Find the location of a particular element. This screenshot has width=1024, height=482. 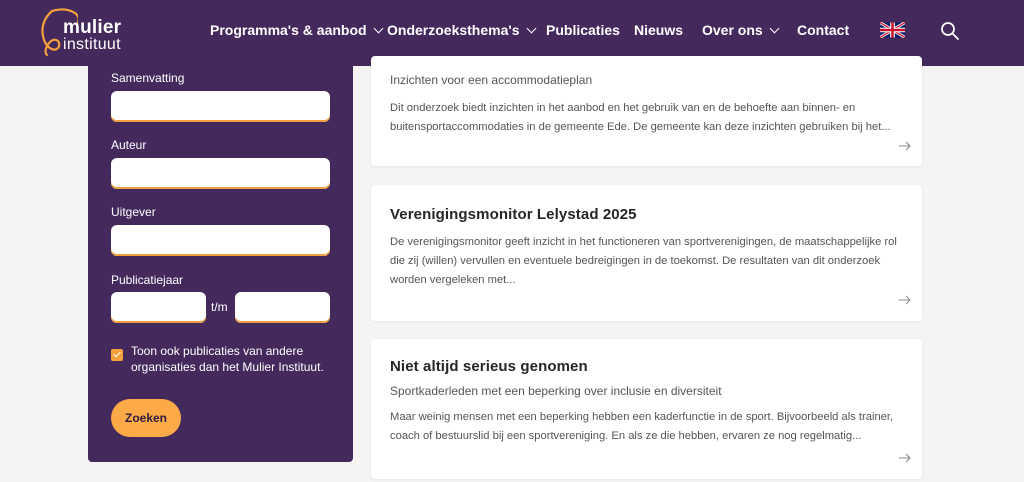

author-label: Auteur is located at coordinates (129, 145).